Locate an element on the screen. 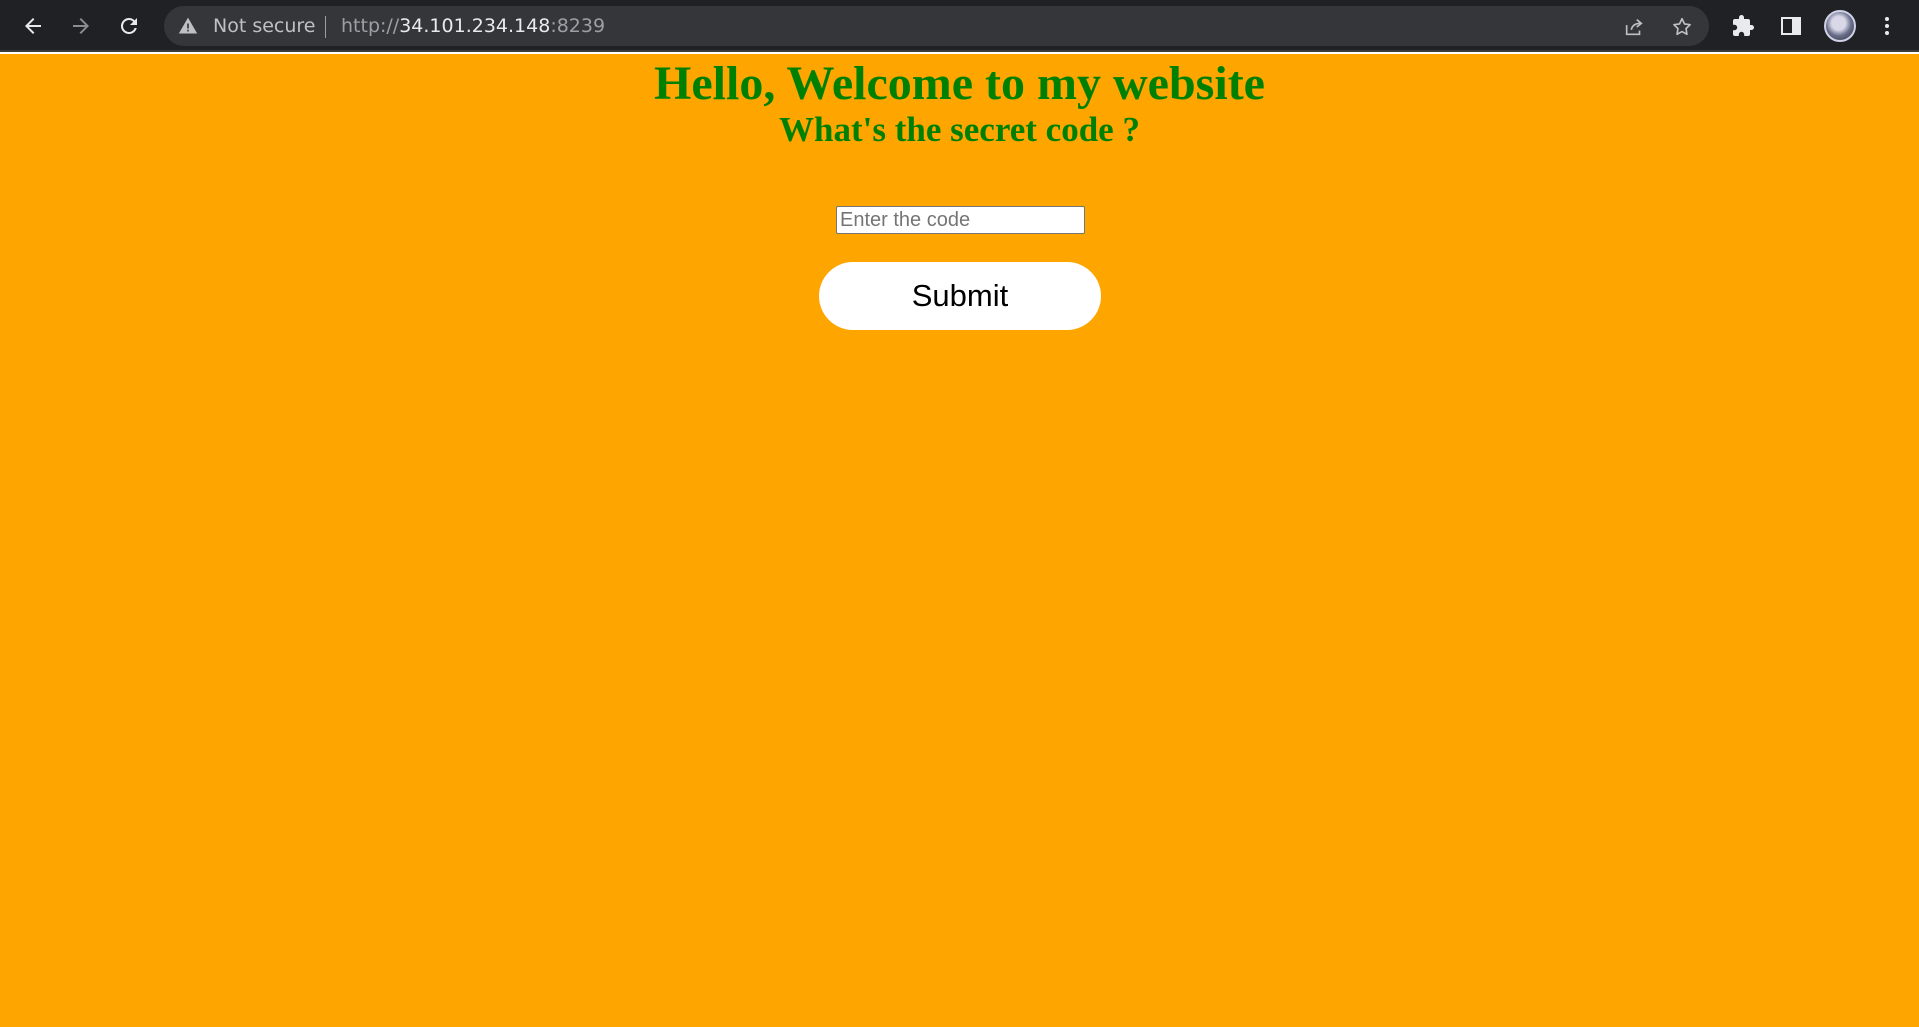 Image resolution: width=1919 pixels, height=1027 pixels. side-panel-button is located at coordinates (1791, 26).